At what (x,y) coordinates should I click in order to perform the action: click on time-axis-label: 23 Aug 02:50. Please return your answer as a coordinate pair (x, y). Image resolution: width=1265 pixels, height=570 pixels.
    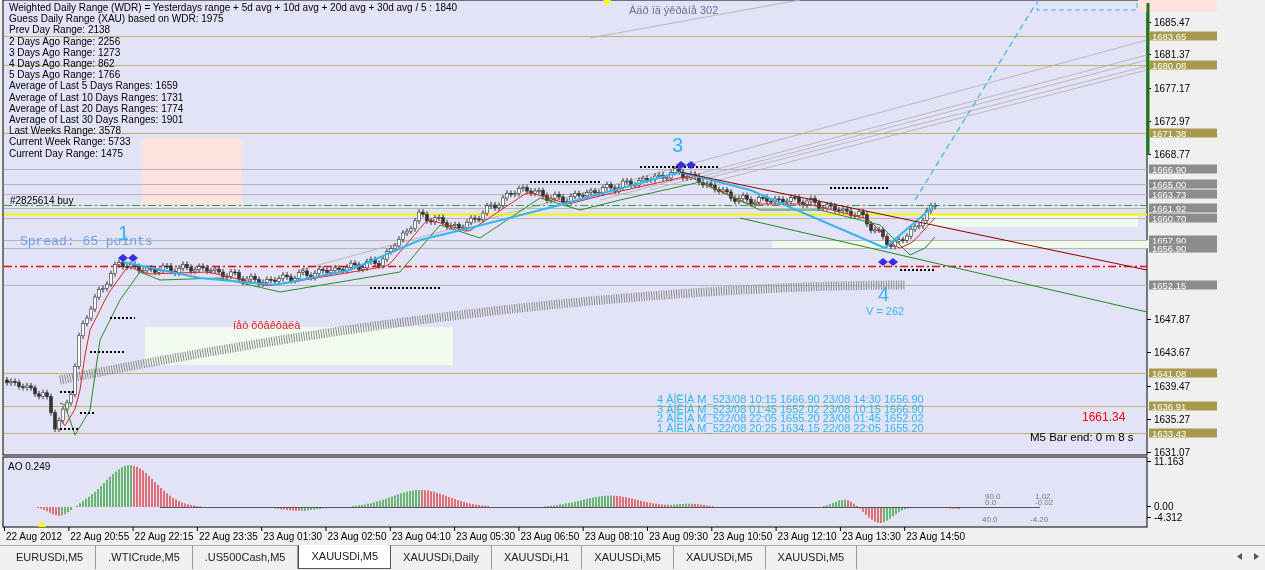
    Looking at the image, I should click on (357, 536).